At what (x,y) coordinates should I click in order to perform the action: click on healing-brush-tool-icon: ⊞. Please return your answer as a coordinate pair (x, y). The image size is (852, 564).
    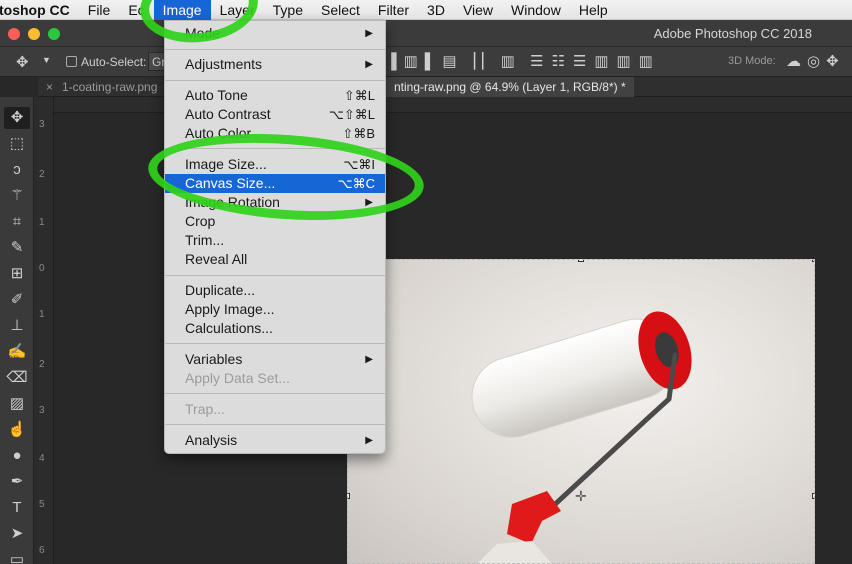
    Looking at the image, I should click on (17, 274).